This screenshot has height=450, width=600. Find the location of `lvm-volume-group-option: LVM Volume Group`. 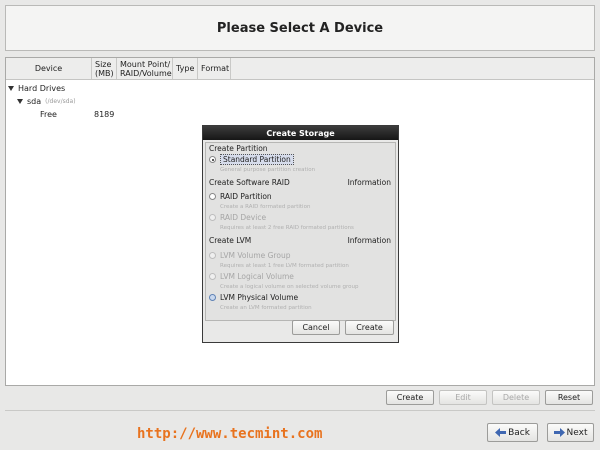

lvm-volume-group-option: LVM Volume Group is located at coordinates (249, 255).